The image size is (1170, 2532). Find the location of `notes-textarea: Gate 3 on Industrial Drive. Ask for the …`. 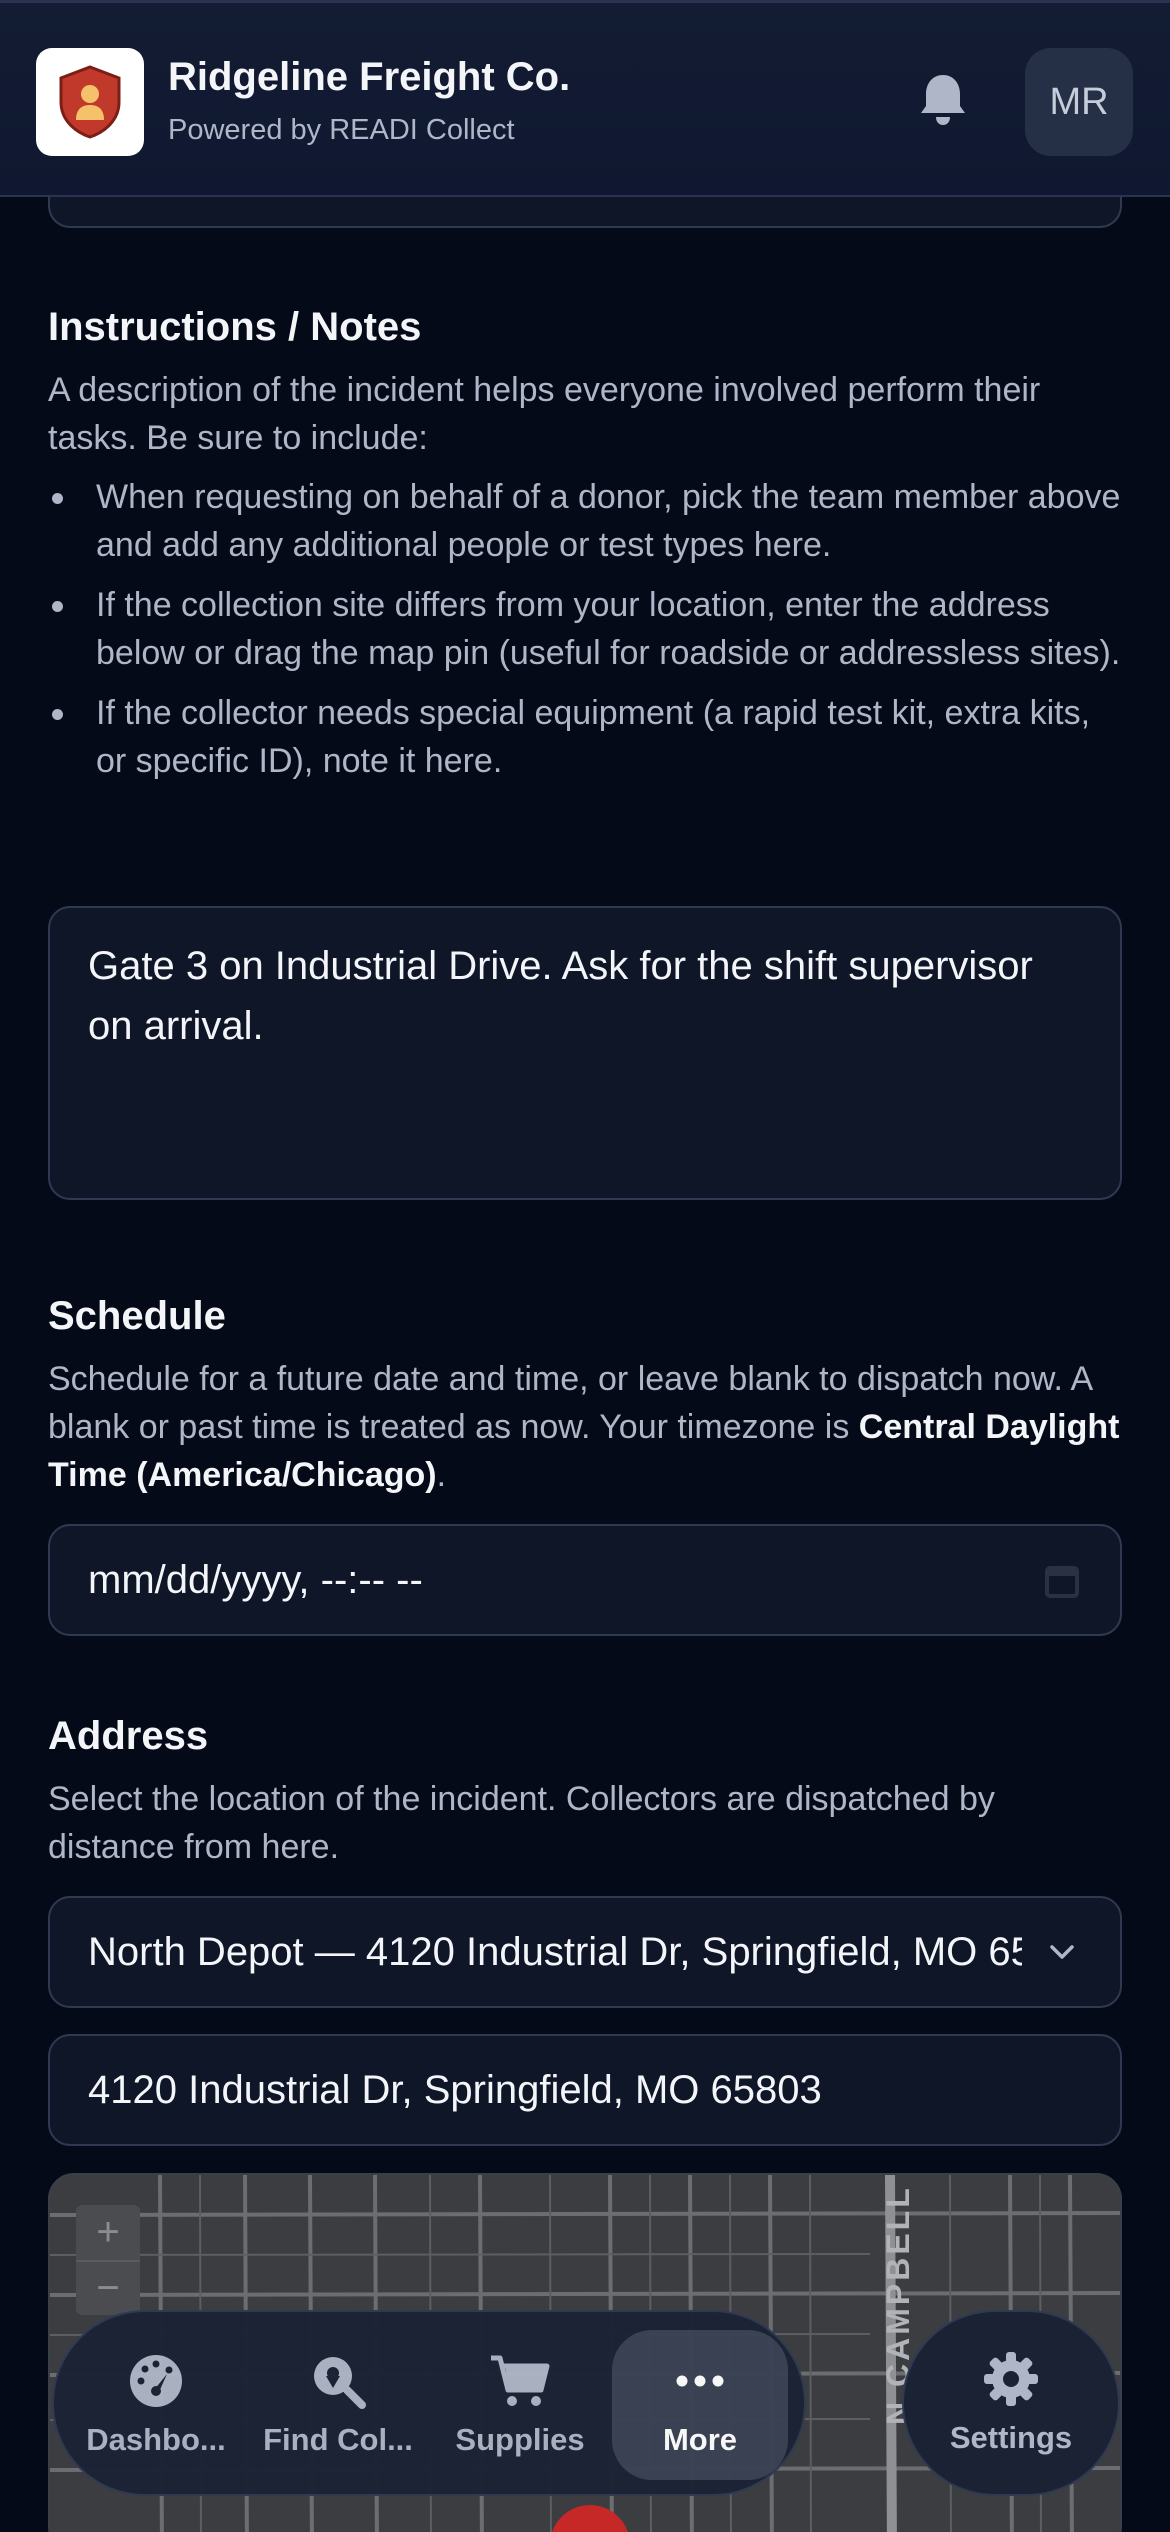

notes-textarea: Gate 3 on Industrial Drive. Ask for the … is located at coordinates (585, 1053).